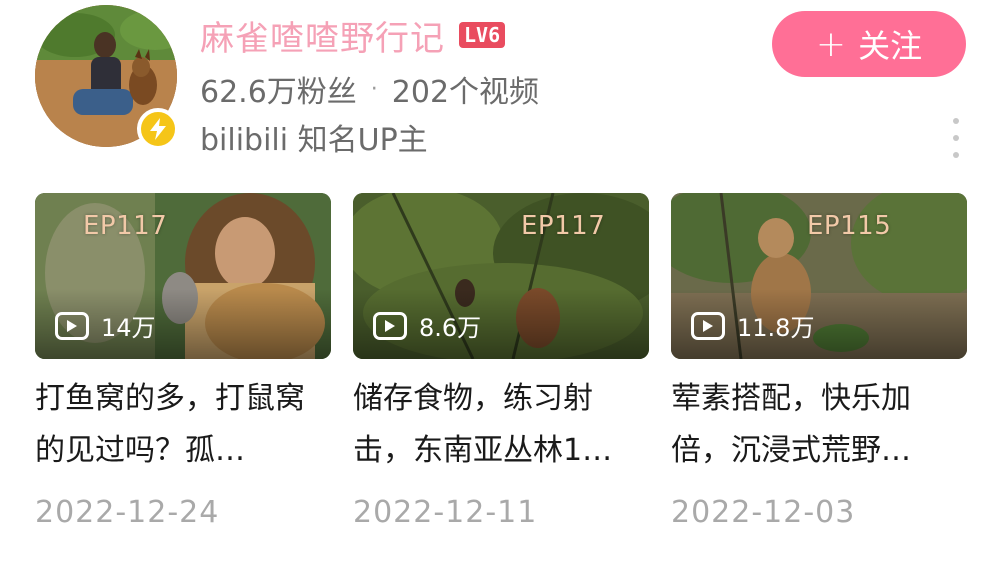 The height and width of the screenshot is (566, 1000). What do you see at coordinates (890, 46) in the screenshot?
I see `follow-label: 关注` at bounding box center [890, 46].